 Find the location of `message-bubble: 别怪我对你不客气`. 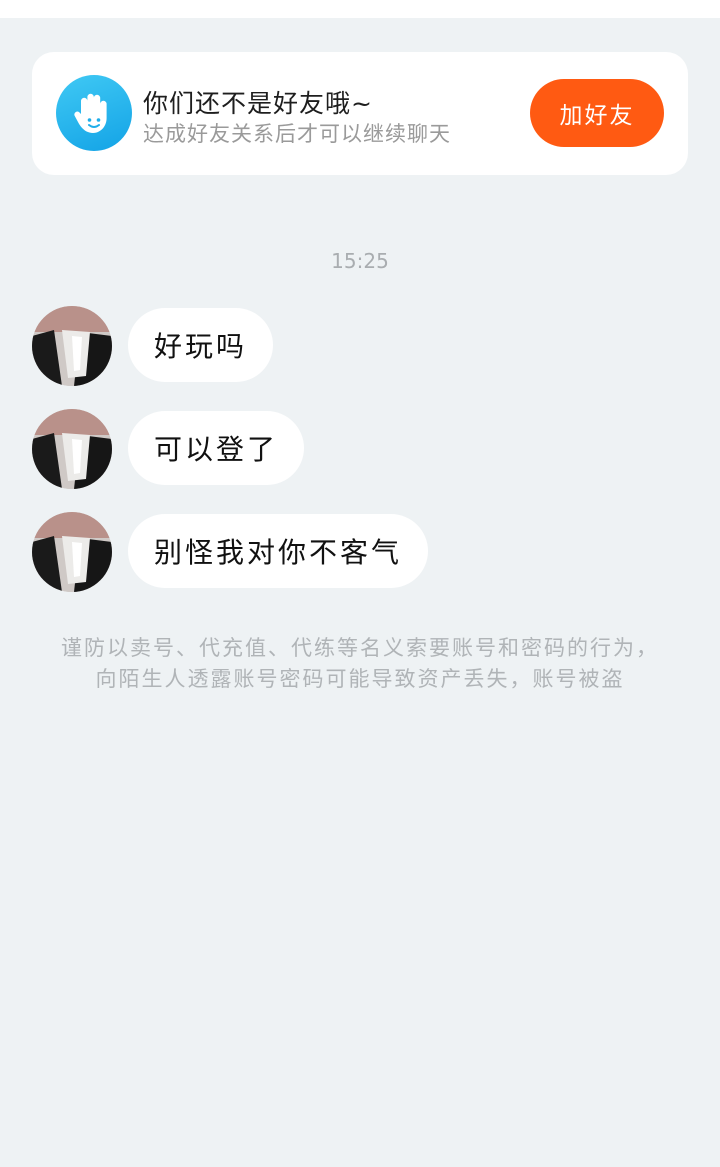

message-bubble: 别怪我对你不客气 is located at coordinates (278, 551).